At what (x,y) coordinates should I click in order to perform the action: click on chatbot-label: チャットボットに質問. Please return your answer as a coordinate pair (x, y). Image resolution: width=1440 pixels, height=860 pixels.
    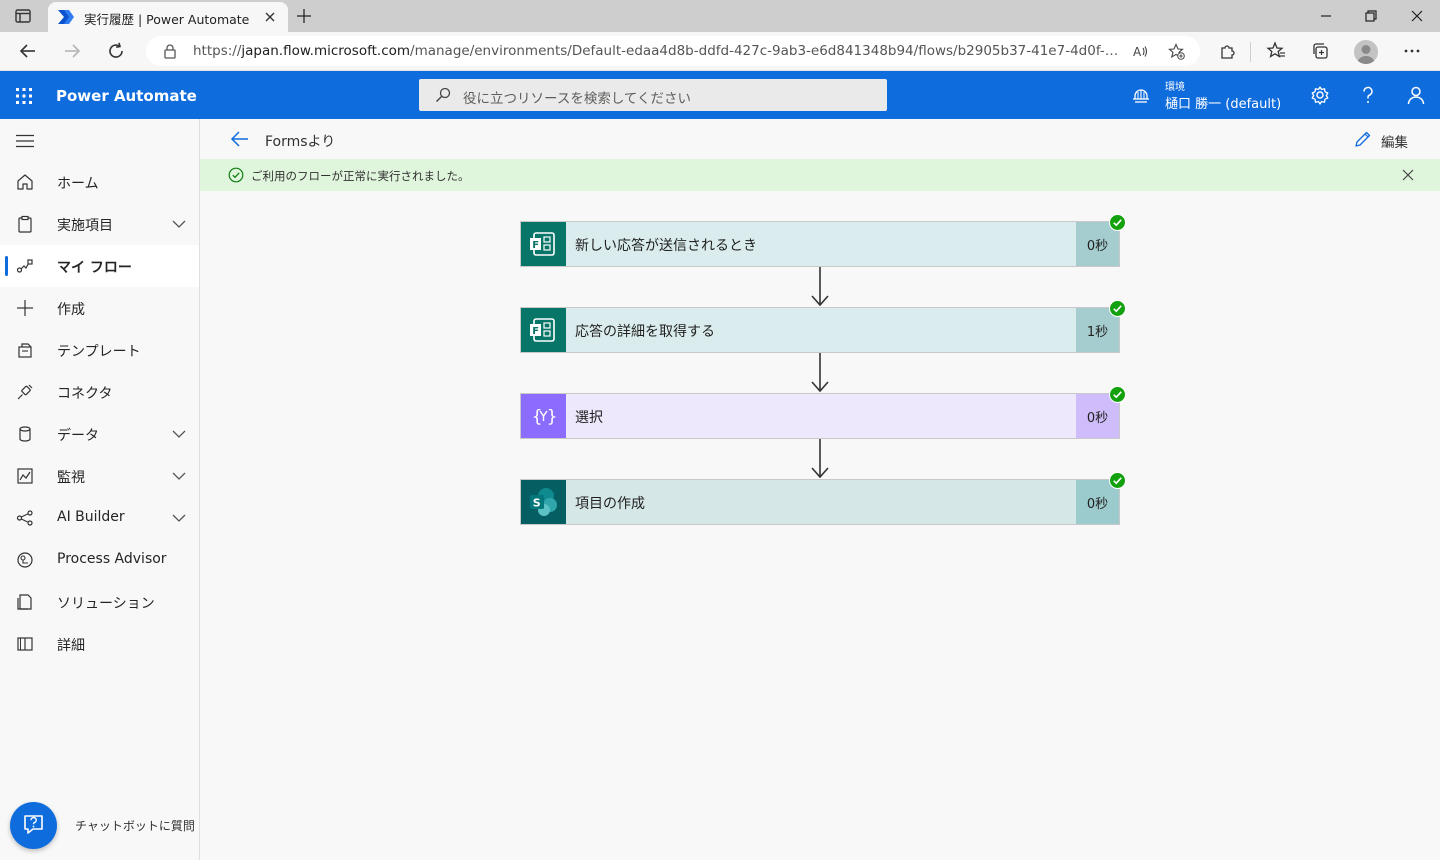
    Looking at the image, I should click on (135, 825).